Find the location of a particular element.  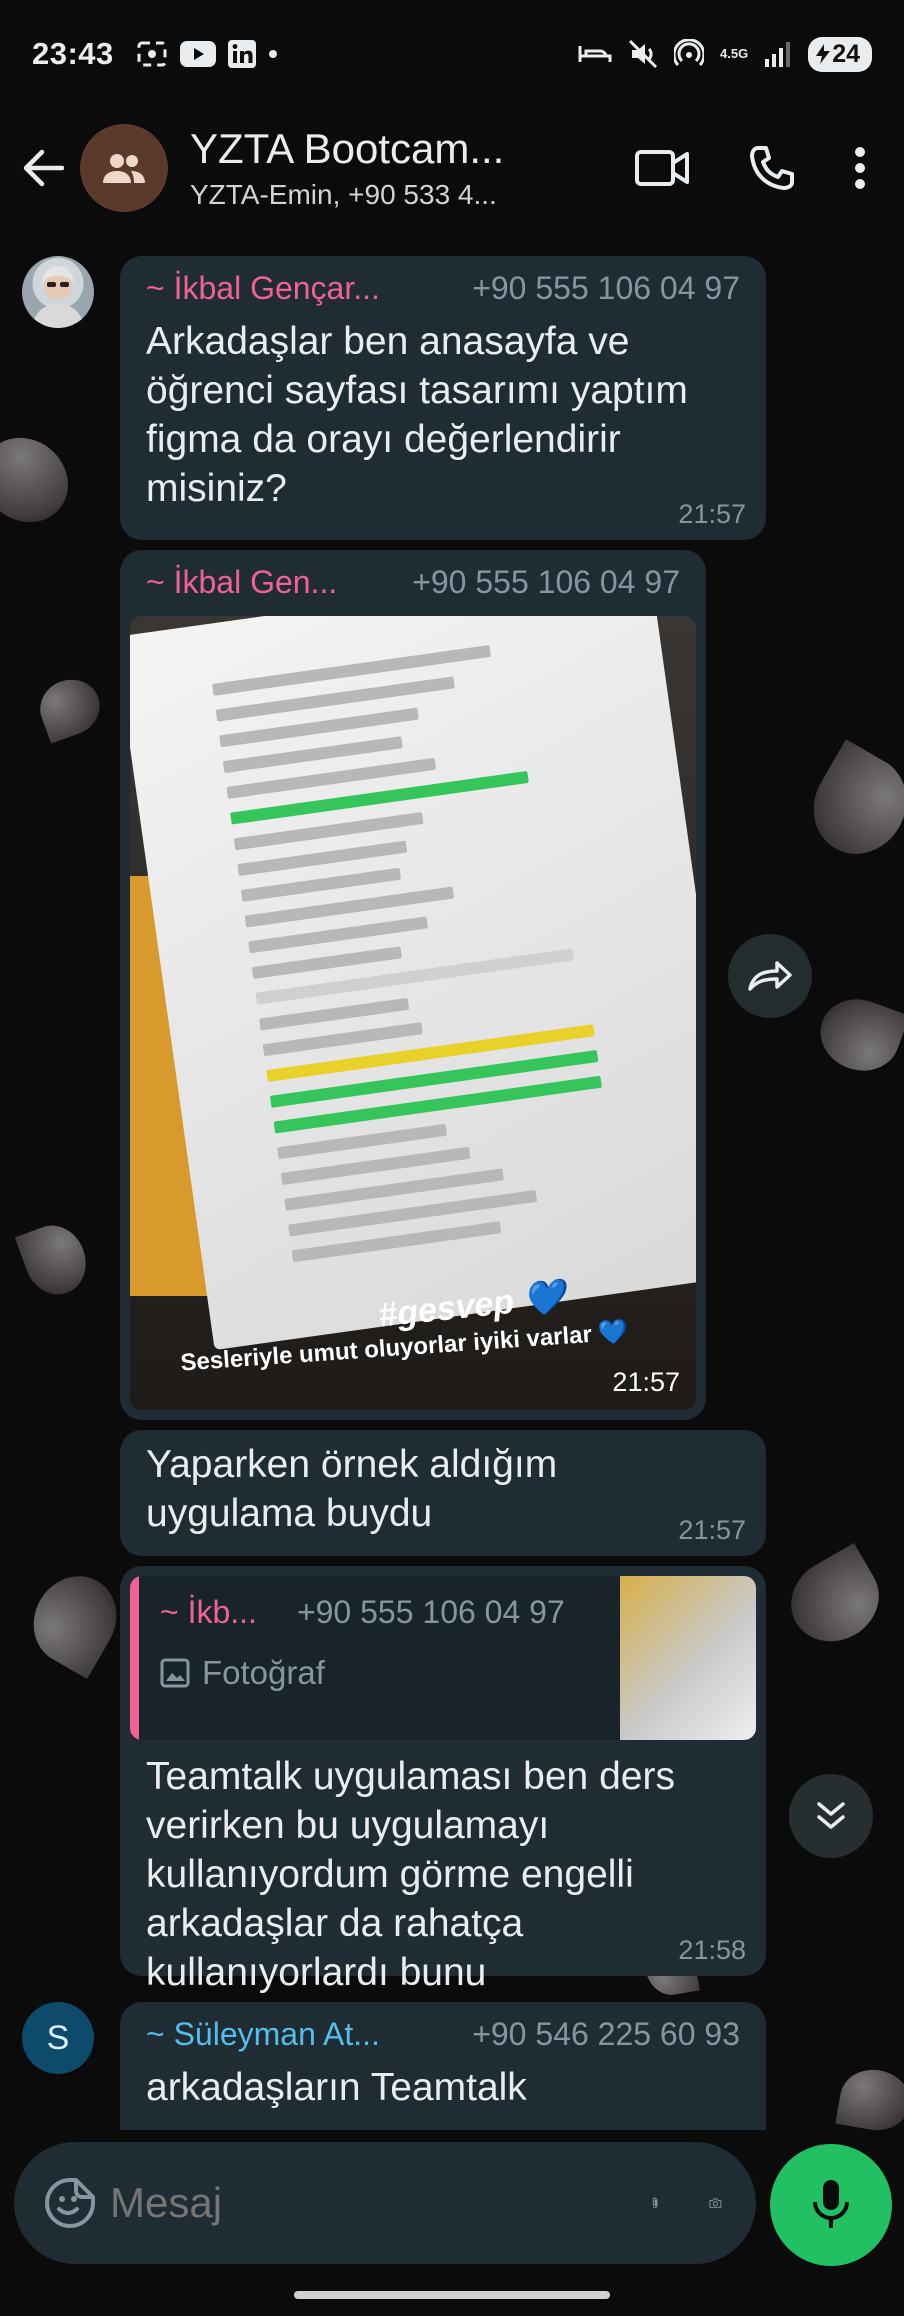

more-options-icon is located at coordinates (860, 168).